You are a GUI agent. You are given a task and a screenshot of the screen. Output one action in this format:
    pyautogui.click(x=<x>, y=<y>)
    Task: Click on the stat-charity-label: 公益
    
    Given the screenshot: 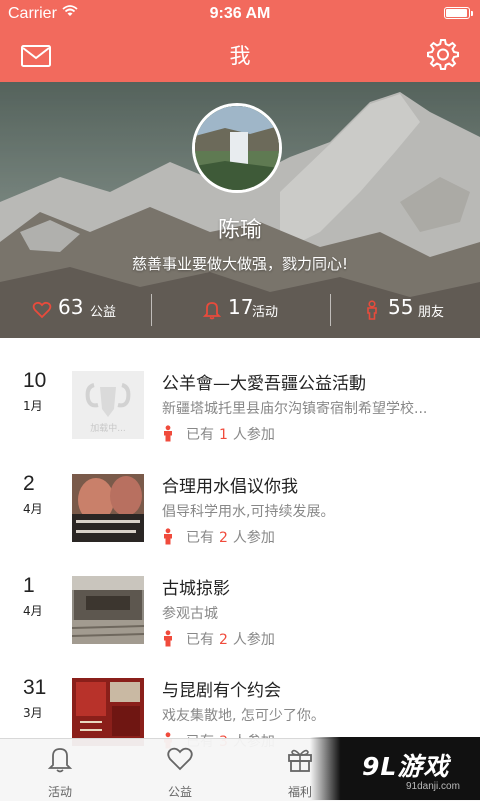 What is the action you would take?
    pyautogui.click(x=103, y=312)
    